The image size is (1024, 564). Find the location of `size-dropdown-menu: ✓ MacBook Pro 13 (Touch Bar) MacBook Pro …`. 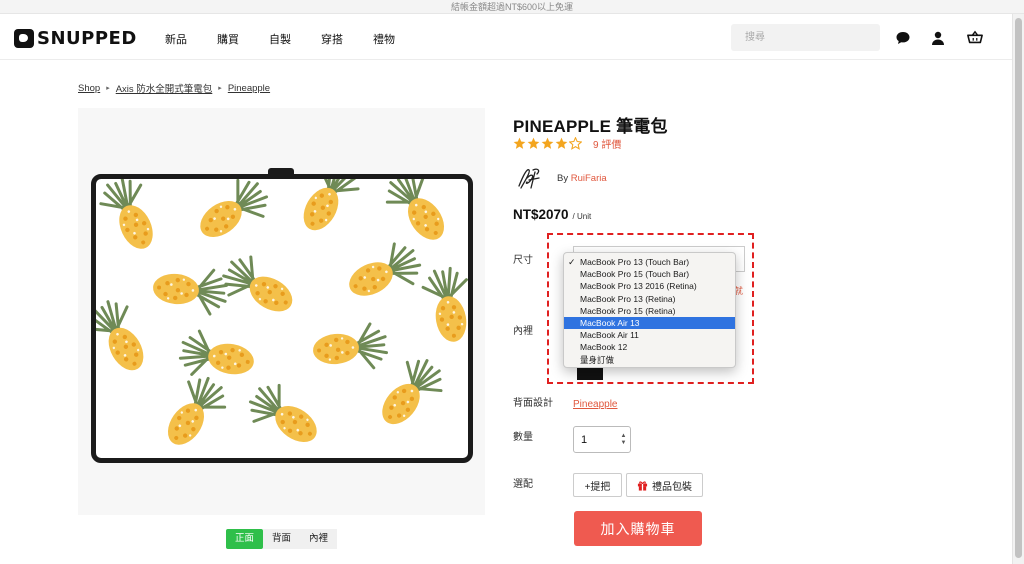

size-dropdown-menu: ✓ MacBook Pro 13 (Touch Bar) MacBook Pro … is located at coordinates (649, 310).